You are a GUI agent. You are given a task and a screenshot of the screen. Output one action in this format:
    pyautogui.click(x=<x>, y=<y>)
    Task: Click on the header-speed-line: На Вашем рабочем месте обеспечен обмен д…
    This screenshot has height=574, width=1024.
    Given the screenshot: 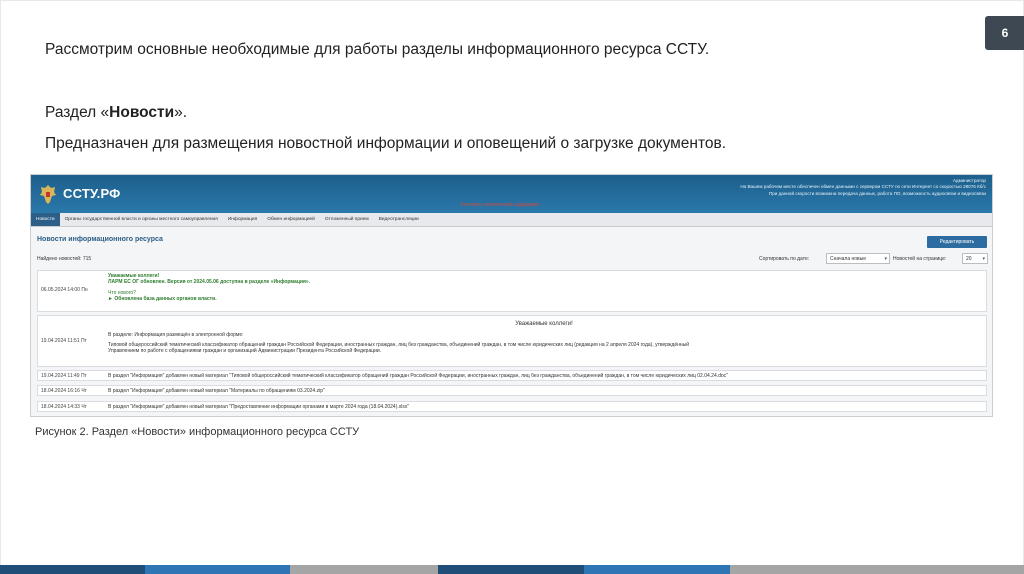 What is the action you would take?
    pyautogui.click(x=863, y=187)
    